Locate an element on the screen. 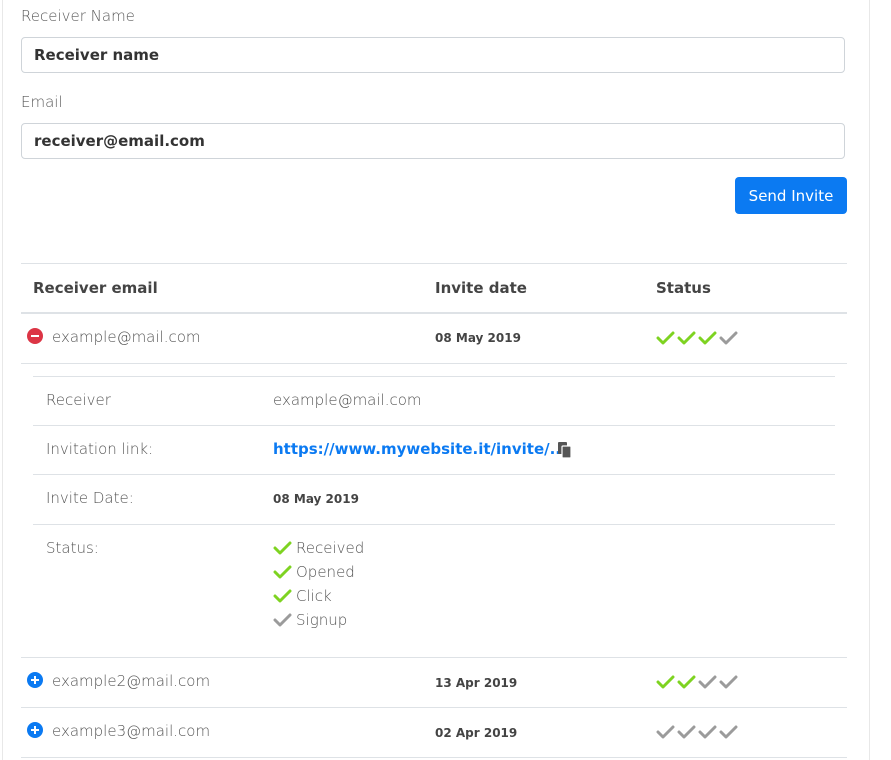  status-received: Received is located at coordinates (318, 548).